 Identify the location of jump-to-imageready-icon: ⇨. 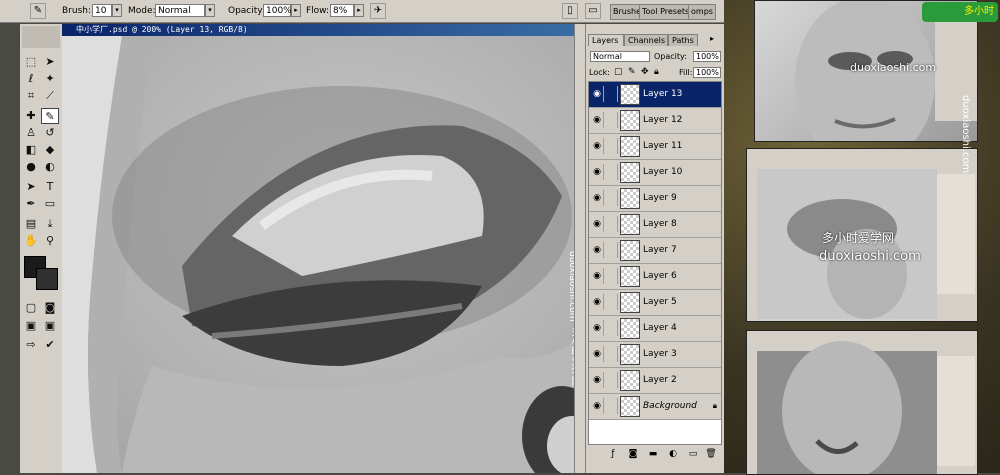
(31, 345).